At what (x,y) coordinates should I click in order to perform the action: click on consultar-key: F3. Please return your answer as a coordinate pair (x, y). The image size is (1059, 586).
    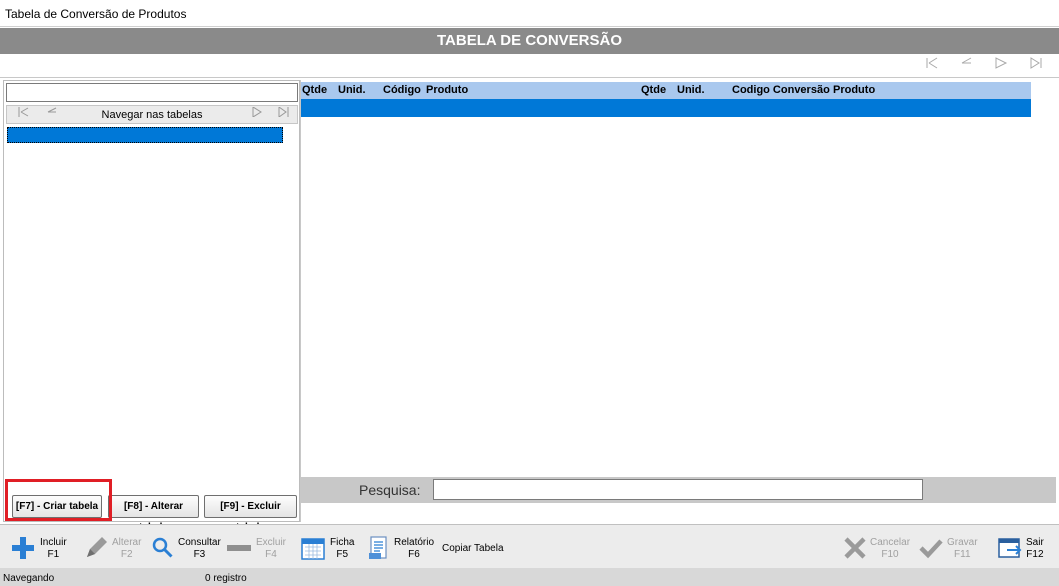
    Looking at the image, I should click on (199, 554).